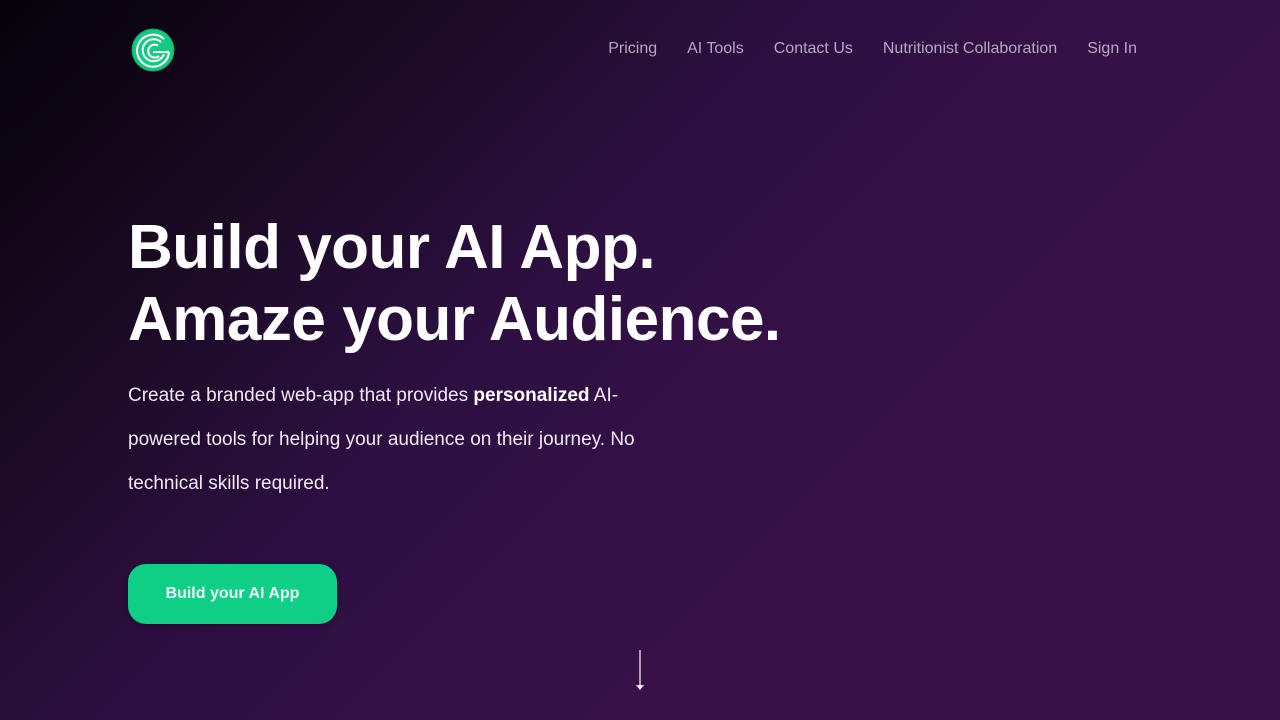  What do you see at coordinates (454, 319) in the screenshot?
I see `hero-title-line-2: Amaze your Audience.` at bounding box center [454, 319].